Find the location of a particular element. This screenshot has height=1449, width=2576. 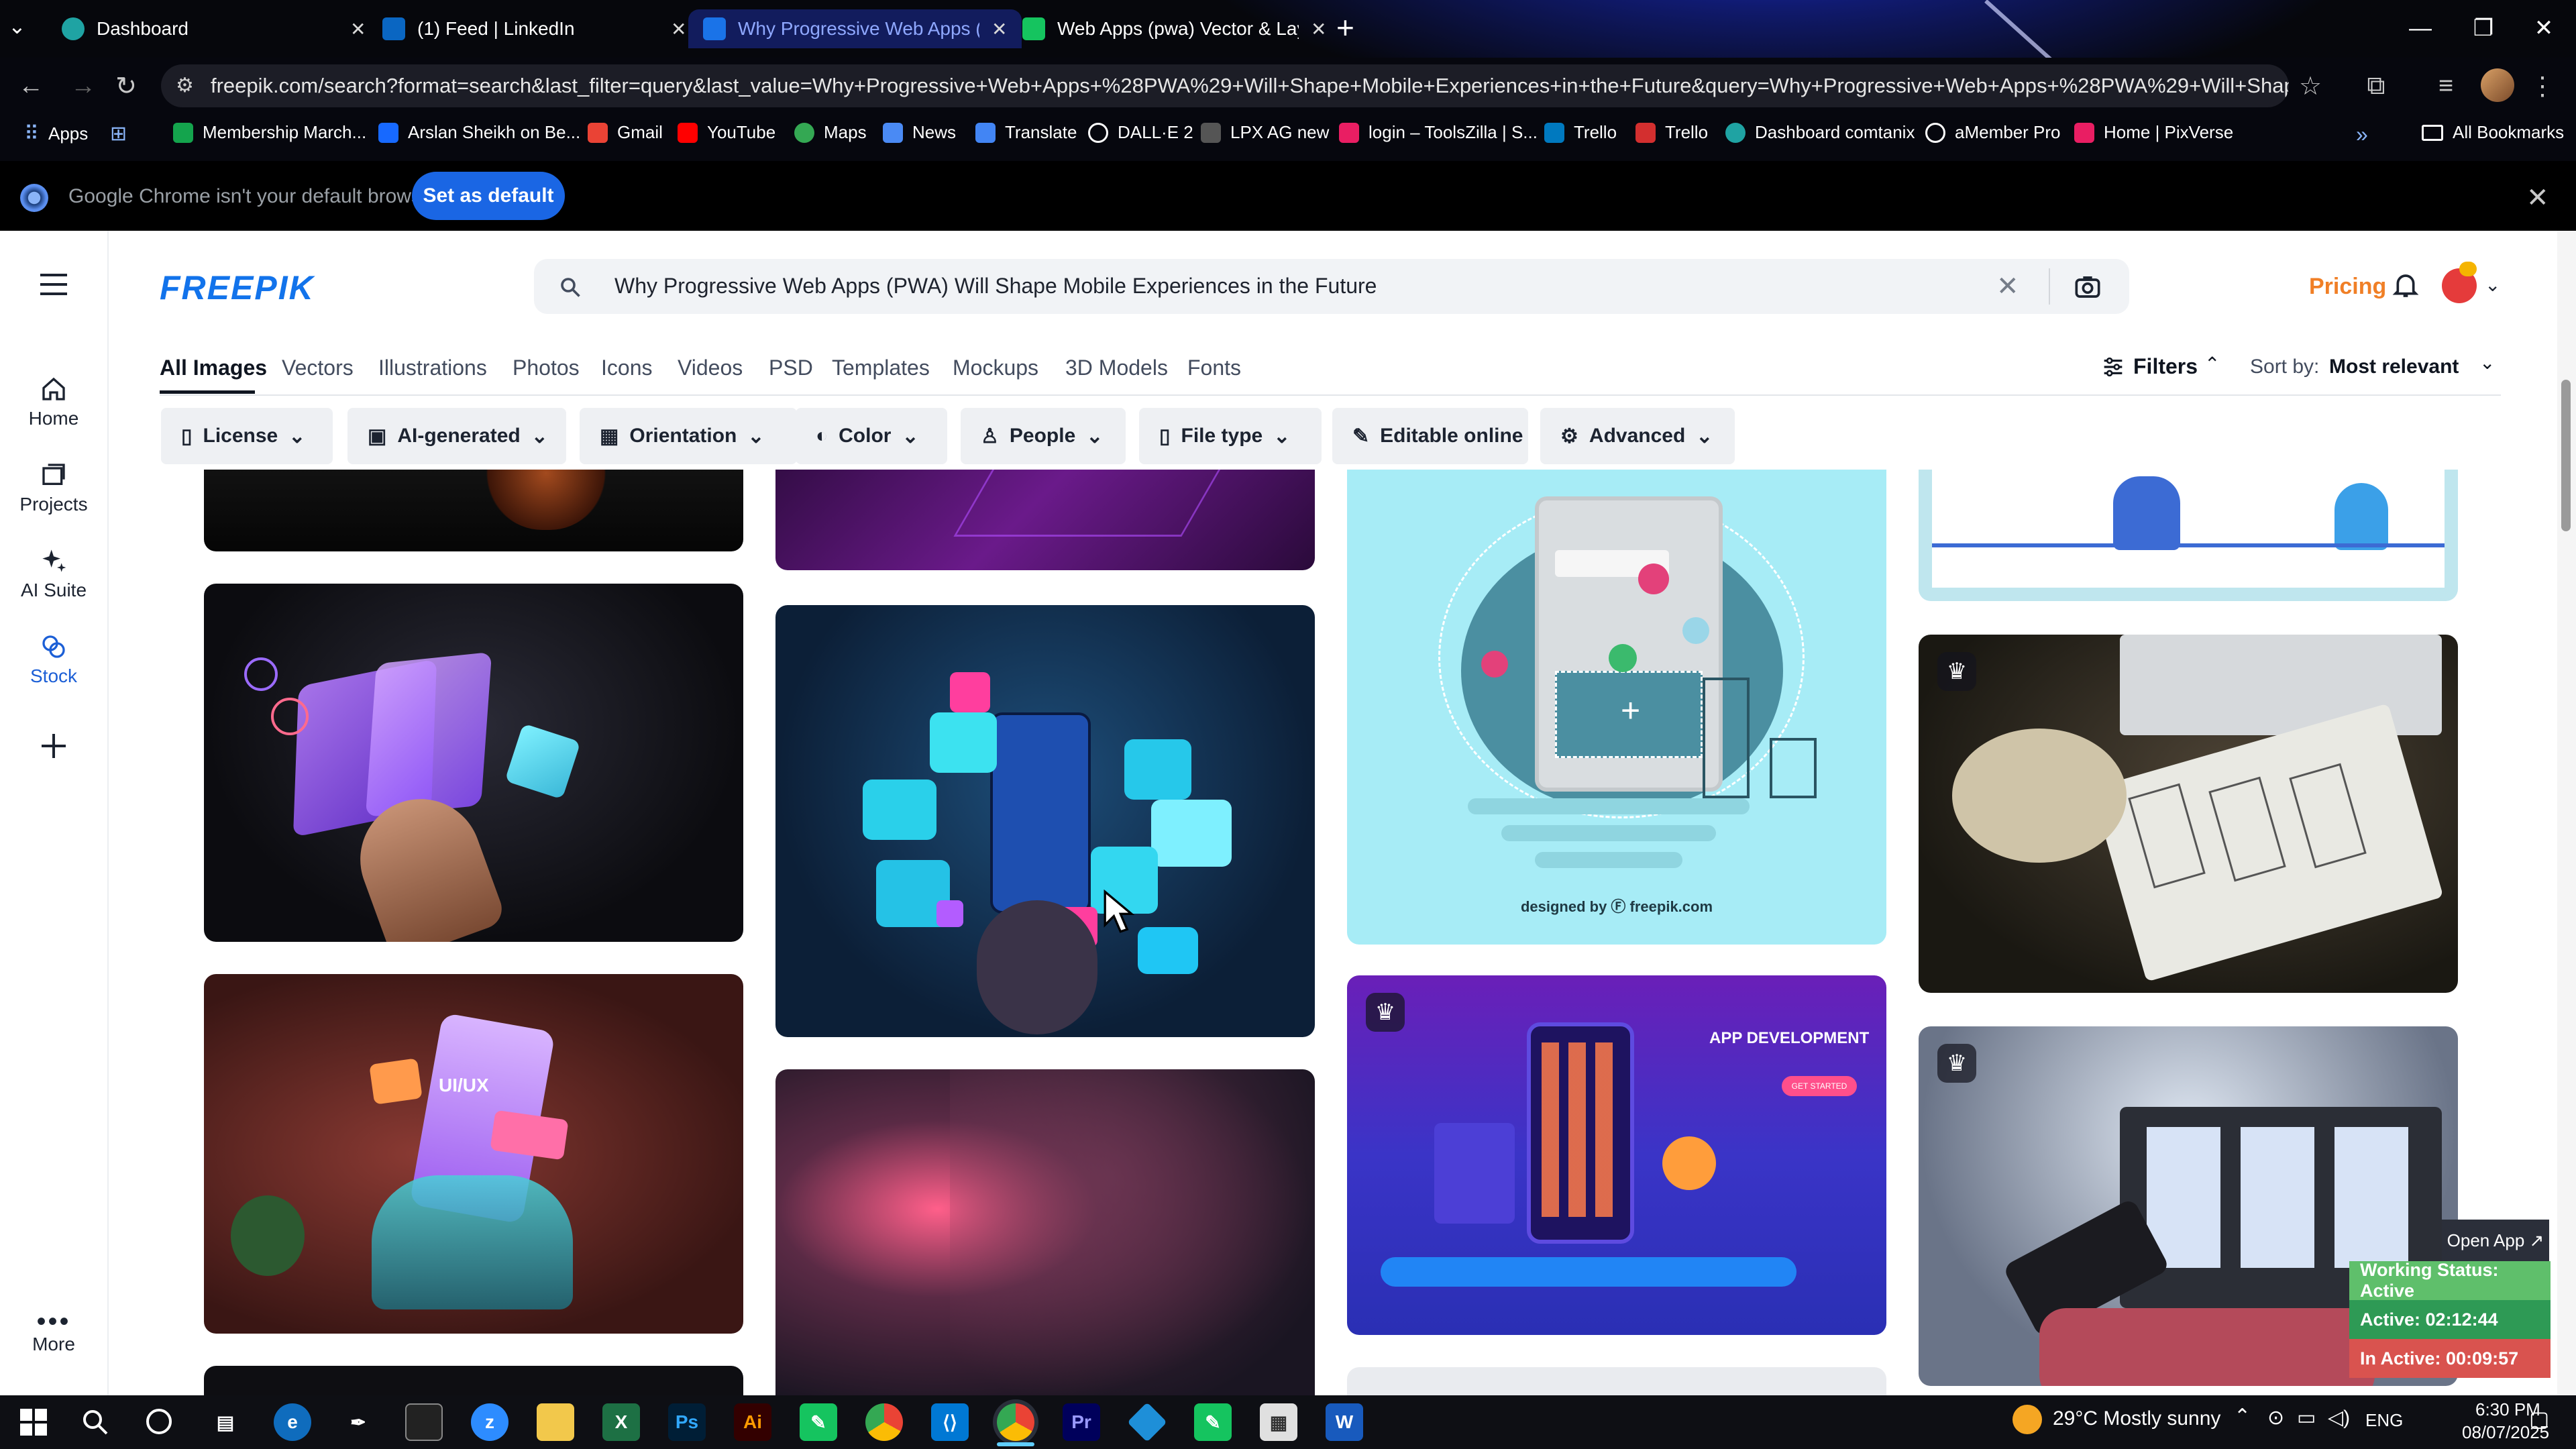

weather-text: 29°C Mostly sunny is located at coordinates (2136, 1418).